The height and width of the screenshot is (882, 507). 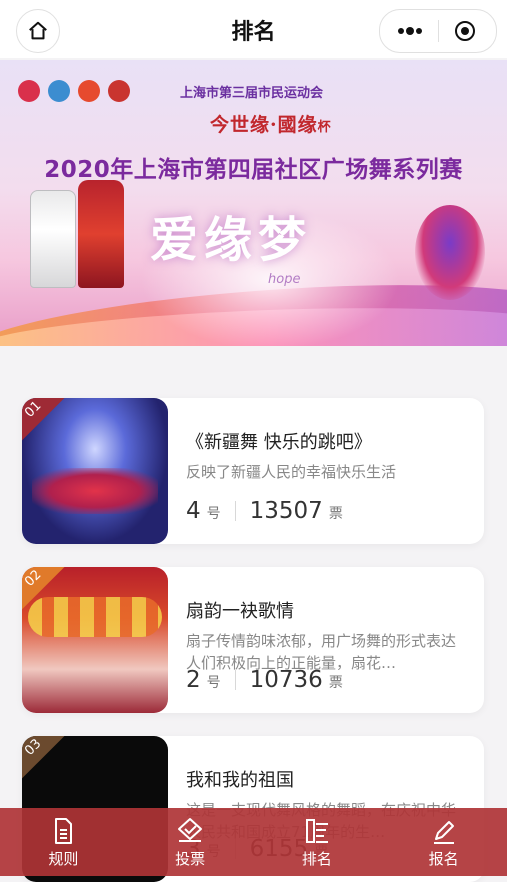 I want to click on capsule-divider, so click(x=438, y=31).